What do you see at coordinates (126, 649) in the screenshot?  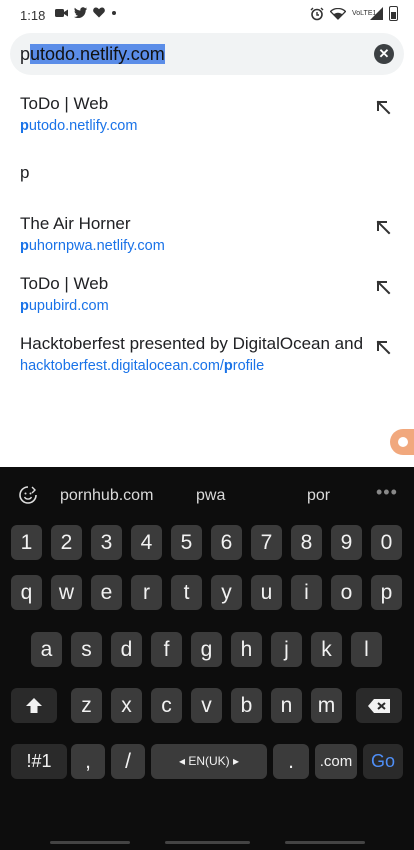 I see `key: d` at bounding box center [126, 649].